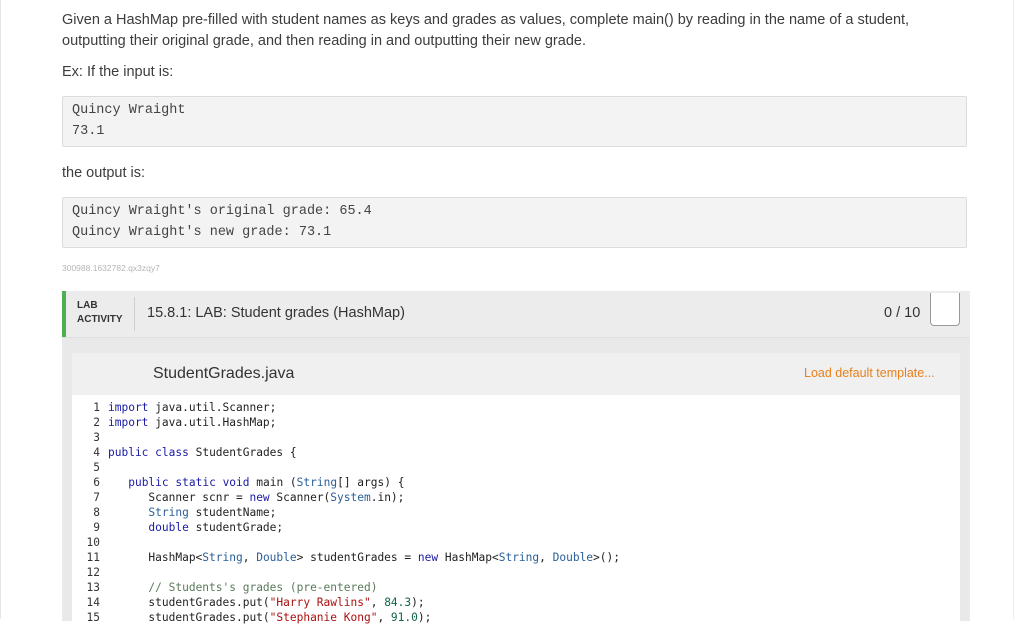 The image size is (1024, 625). What do you see at coordinates (514, 121) in the screenshot?
I see `example-input-box: Quincy Wraight 73.1` at bounding box center [514, 121].